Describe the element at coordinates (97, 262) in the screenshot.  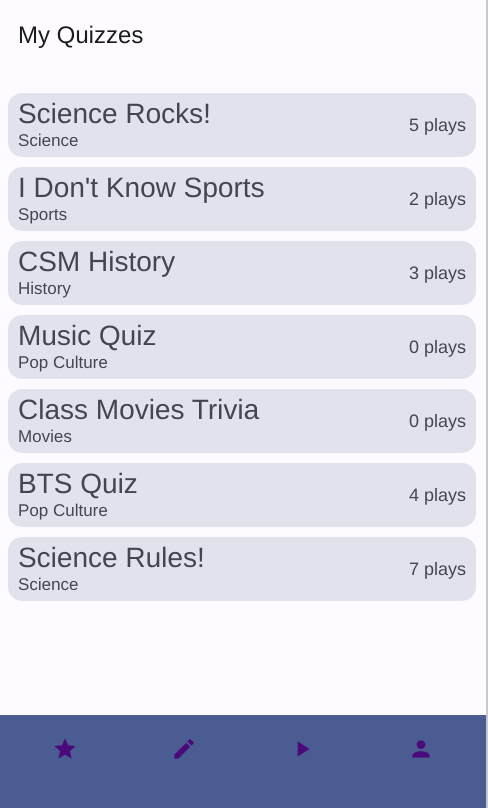
I see `quiz-name: CSM History` at that location.